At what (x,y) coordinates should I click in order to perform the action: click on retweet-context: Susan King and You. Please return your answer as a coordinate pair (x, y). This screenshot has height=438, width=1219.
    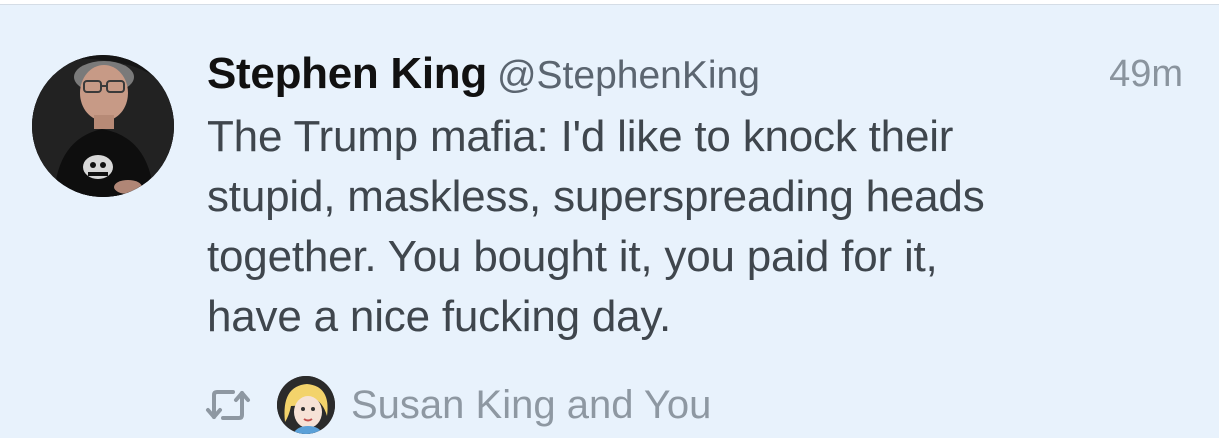
    Looking at the image, I should click on (458, 405).